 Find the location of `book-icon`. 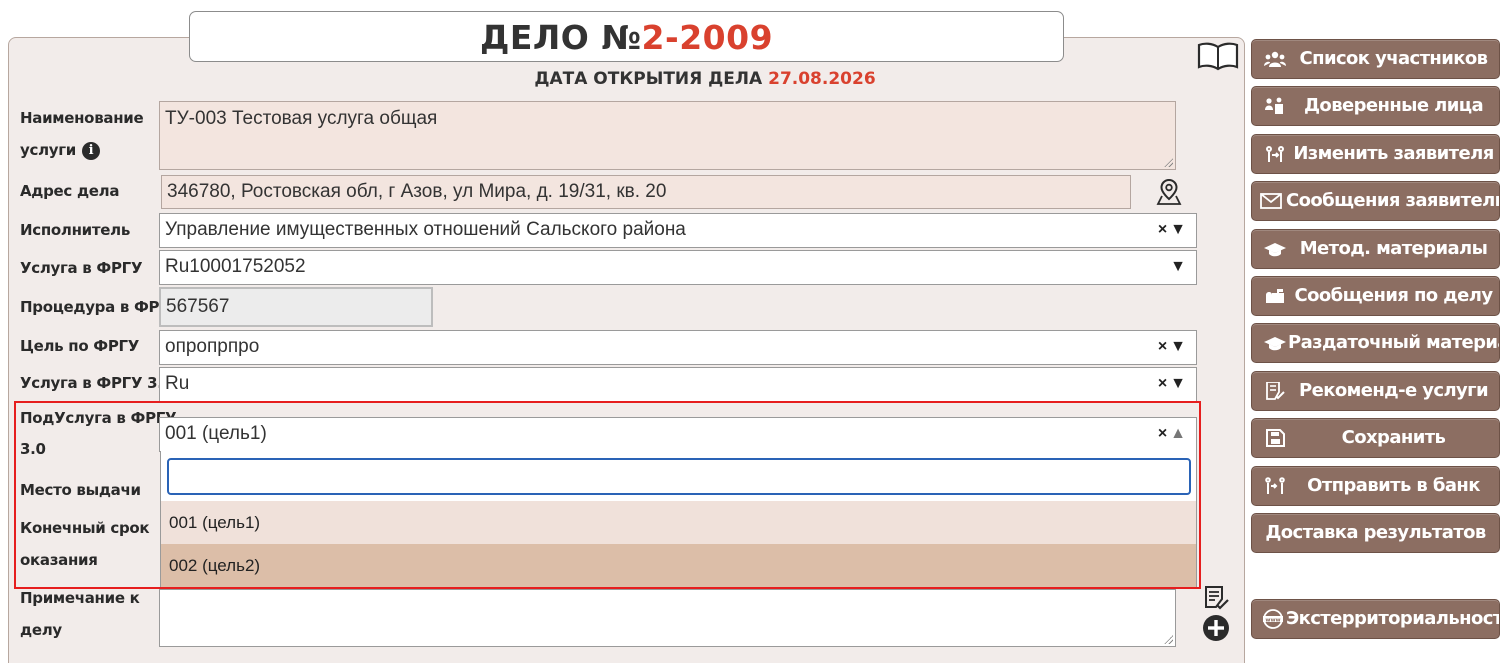

book-icon is located at coordinates (1218, 56).